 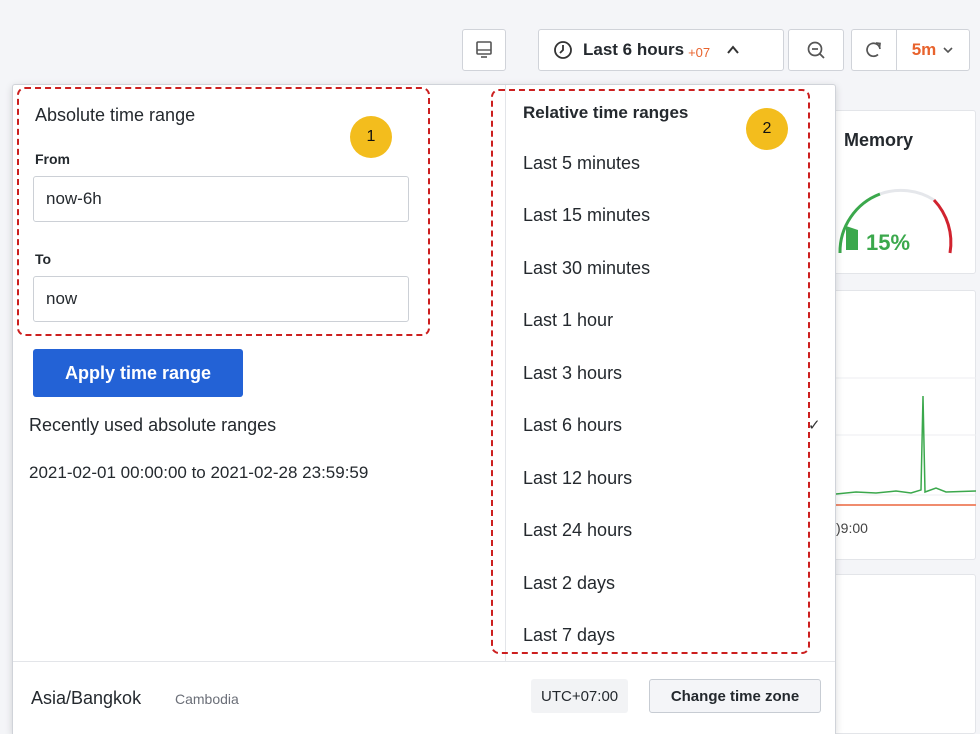 What do you see at coordinates (733, 49) in the screenshot?
I see `chevron-up-icon` at bounding box center [733, 49].